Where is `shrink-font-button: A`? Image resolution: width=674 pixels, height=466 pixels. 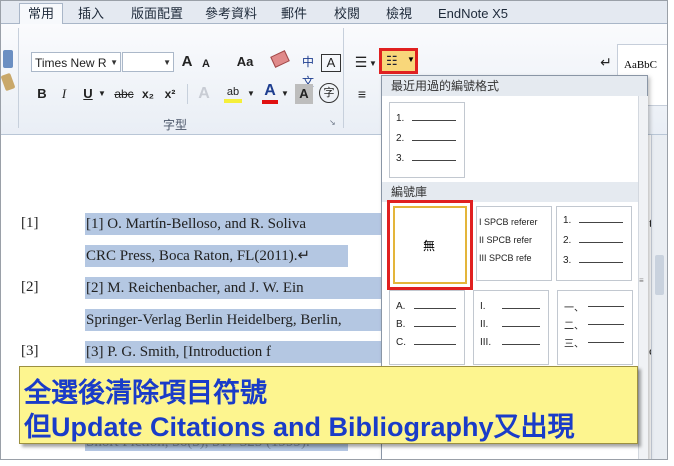 shrink-font-button: A is located at coordinates (206, 64).